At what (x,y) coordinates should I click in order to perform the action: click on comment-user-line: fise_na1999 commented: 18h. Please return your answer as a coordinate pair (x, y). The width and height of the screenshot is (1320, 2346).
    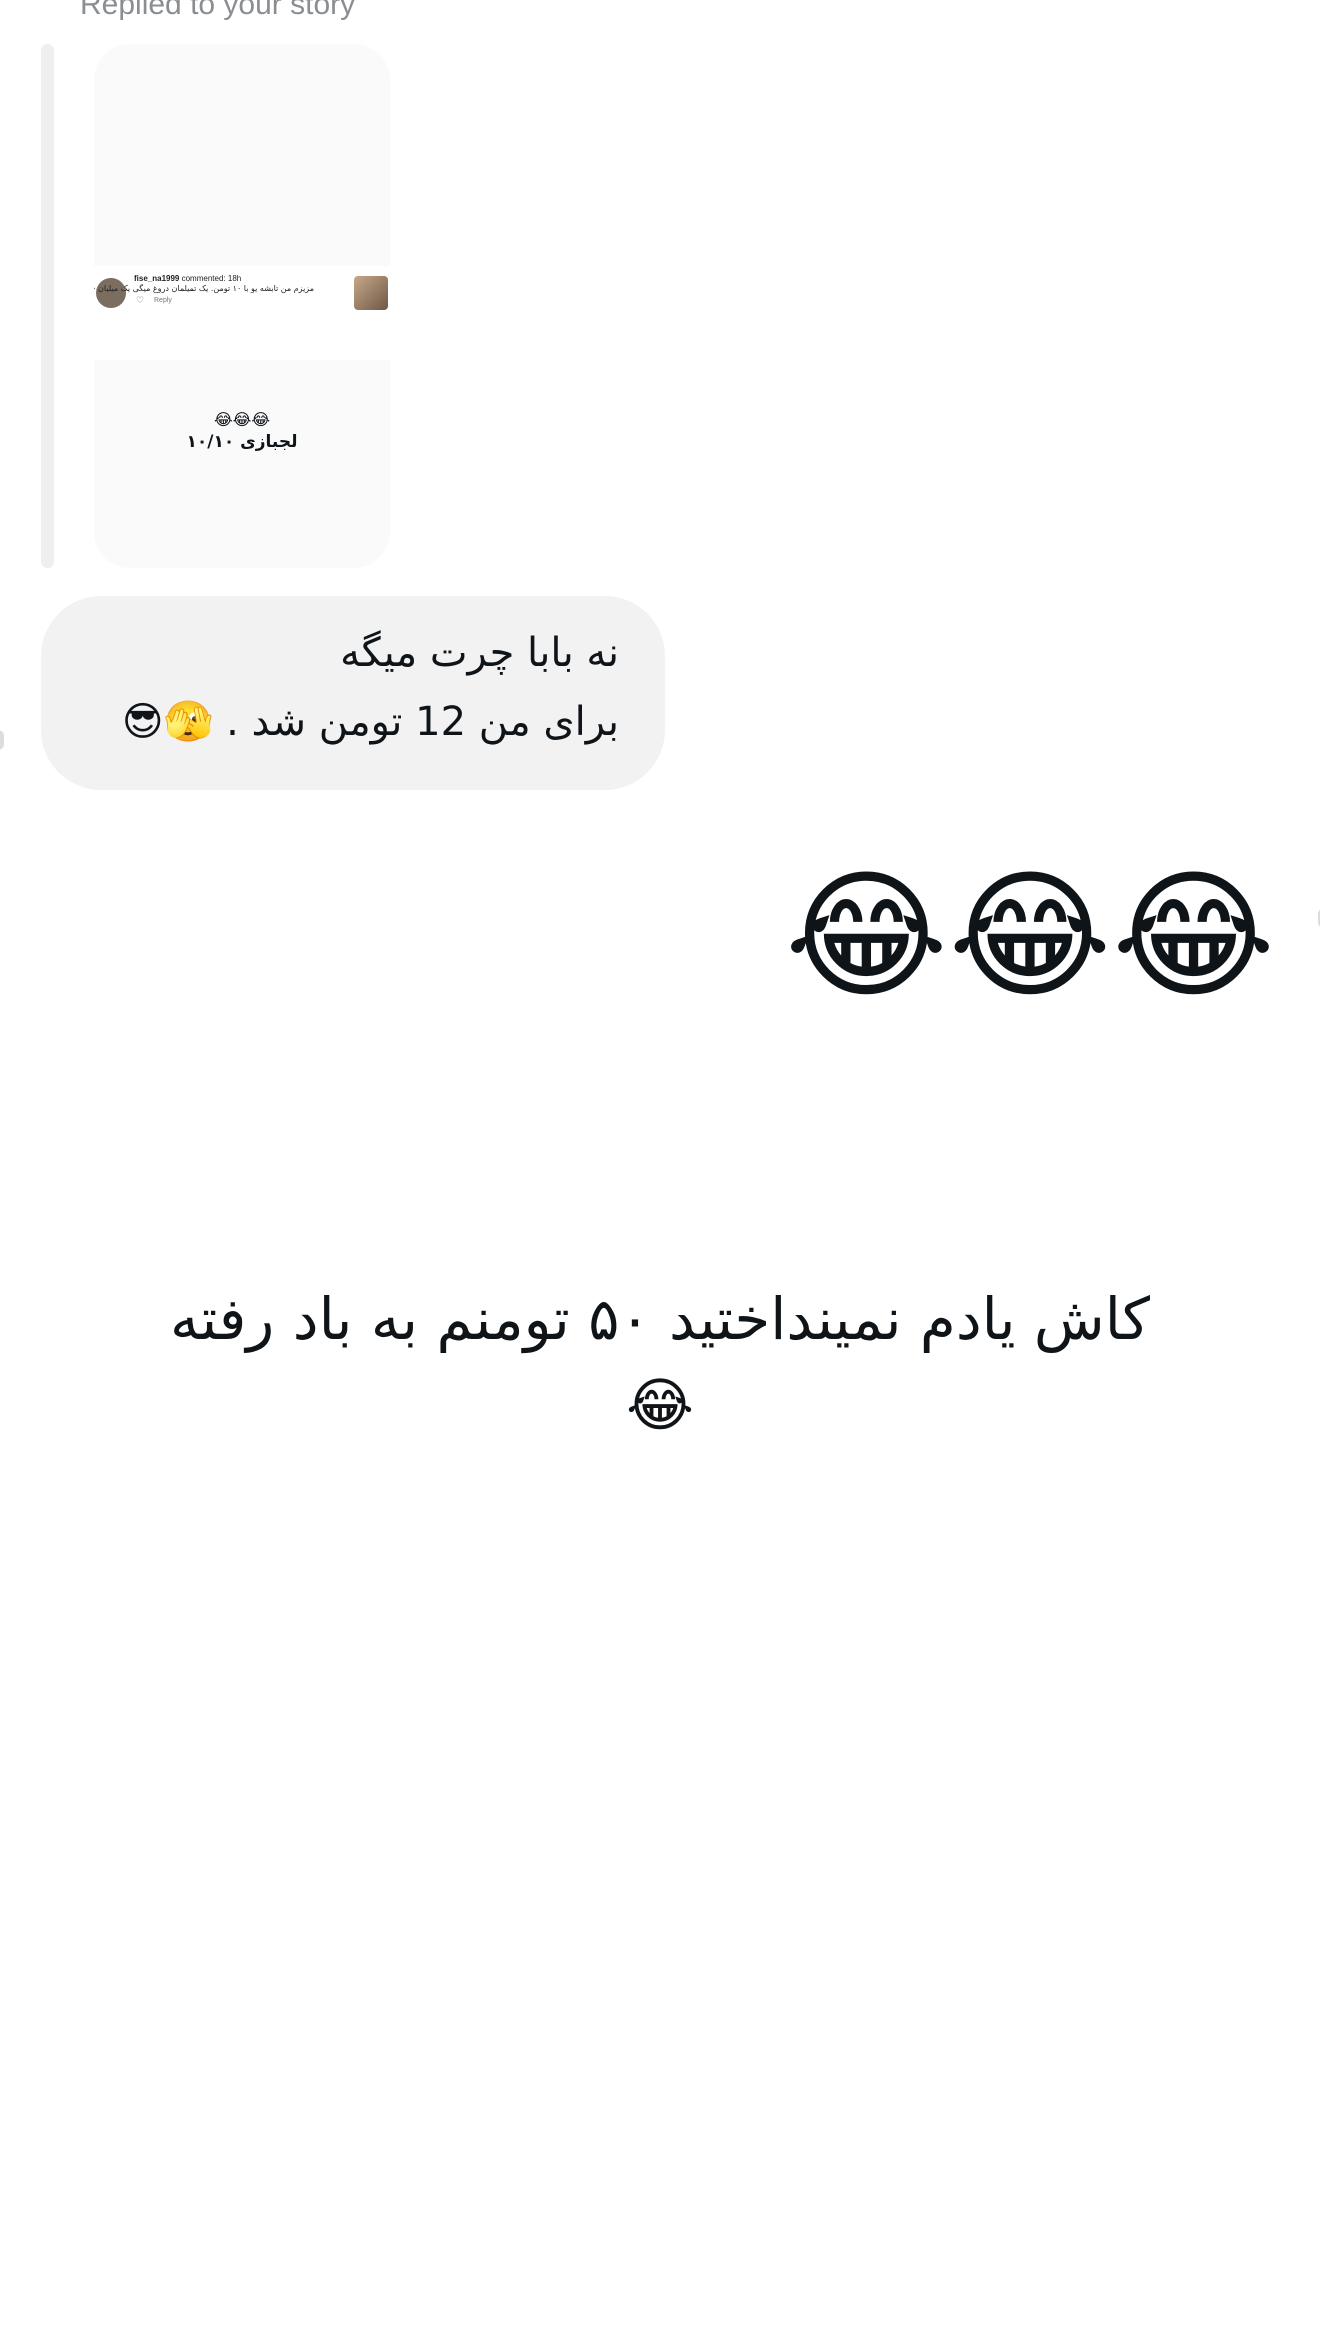
    Looking at the image, I should click on (187, 278).